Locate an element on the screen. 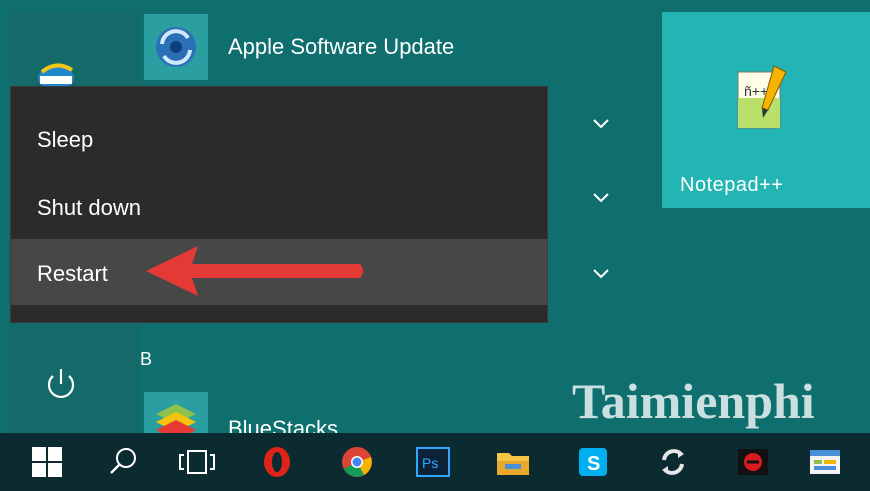  taskbar: Ps S is located at coordinates (435, 462).